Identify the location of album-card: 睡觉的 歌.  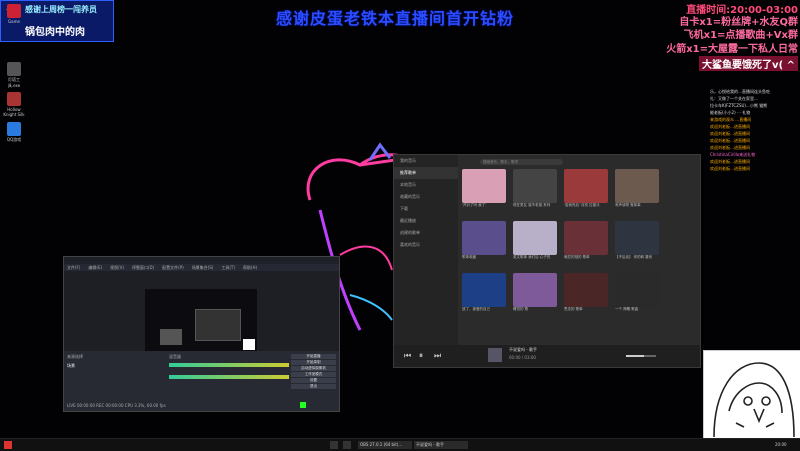
(535, 295).